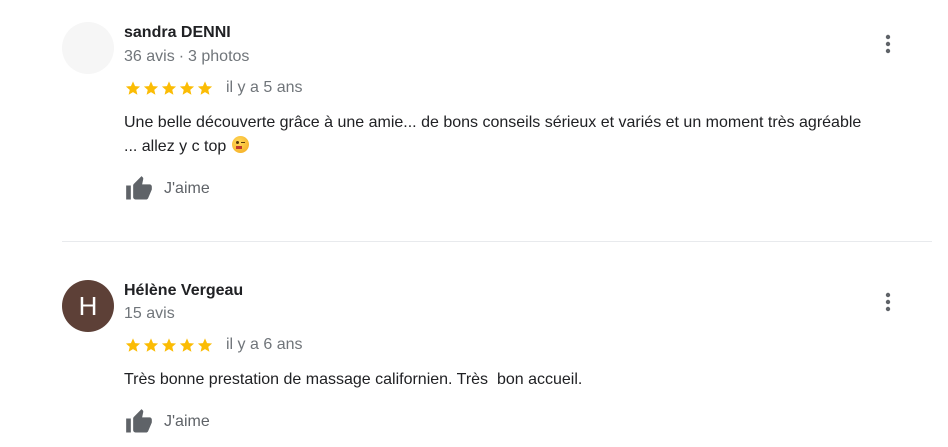 Image resolution: width=948 pixels, height=447 pixels. I want to click on review-text-span: ... allez y c top, so click(175, 146).